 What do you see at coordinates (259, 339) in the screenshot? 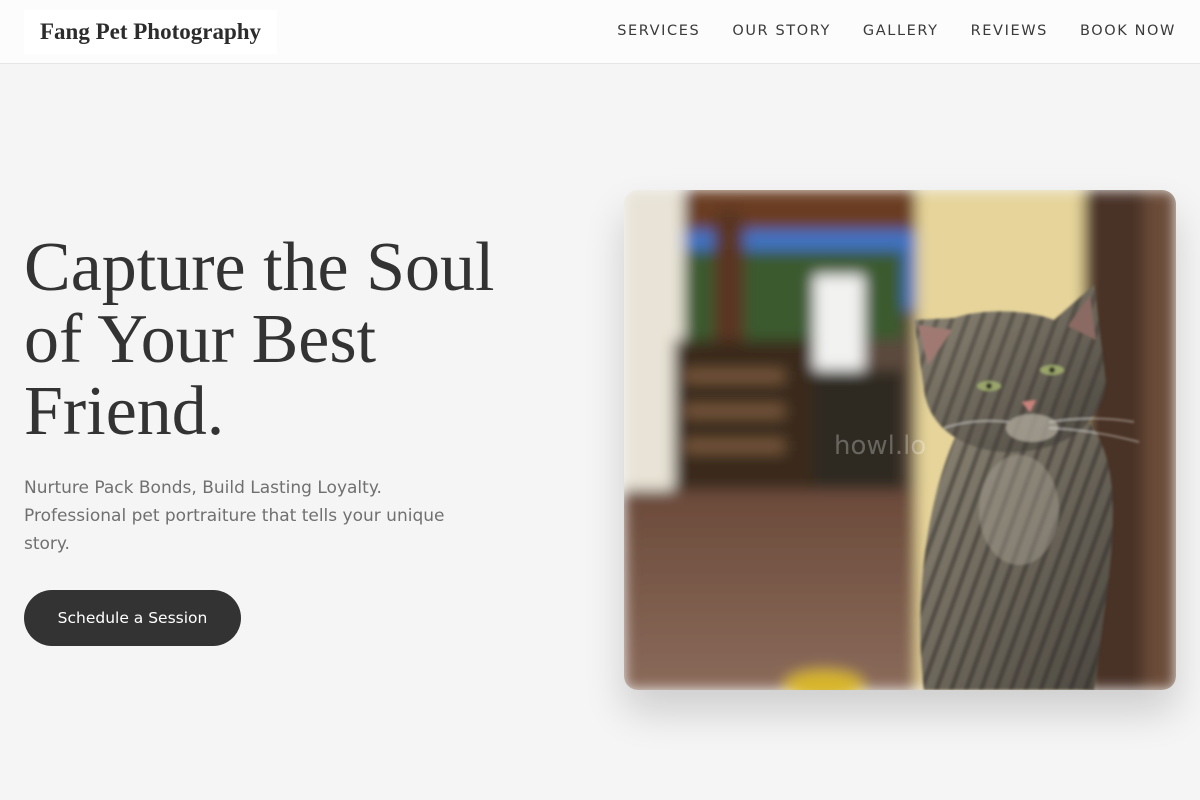
I see `hero-title: Capture the Soul of Your Best Friend.` at bounding box center [259, 339].